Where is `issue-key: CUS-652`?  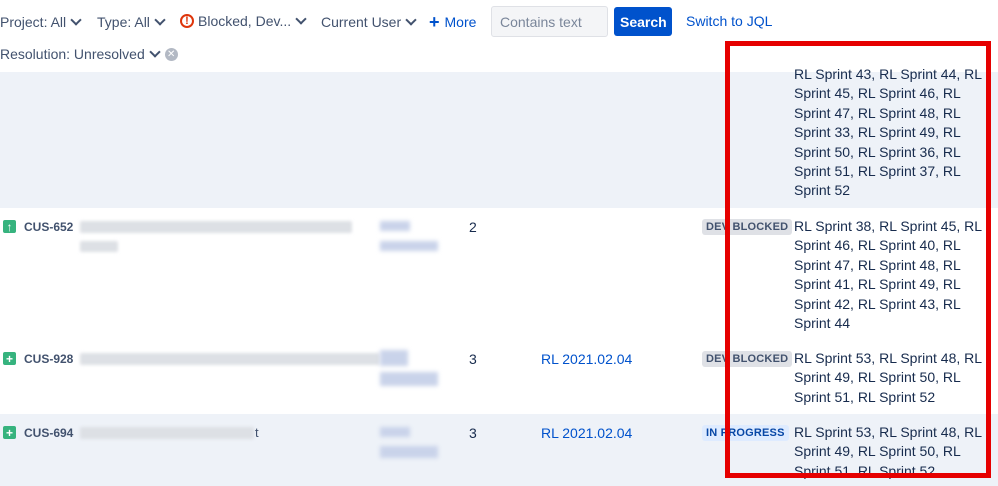 issue-key: CUS-652 is located at coordinates (48, 227).